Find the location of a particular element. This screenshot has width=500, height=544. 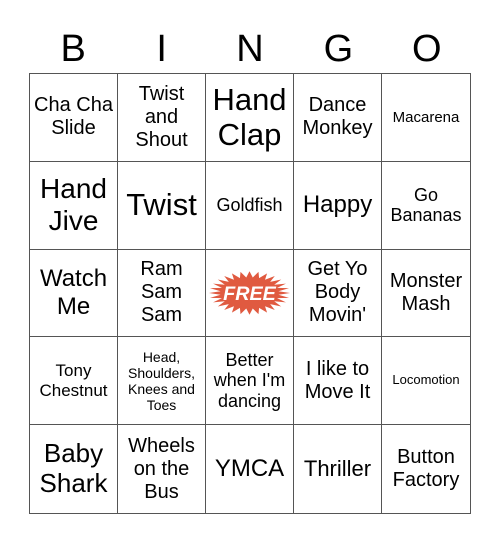

bingo-cell: YMCA is located at coordinates (250, 469).